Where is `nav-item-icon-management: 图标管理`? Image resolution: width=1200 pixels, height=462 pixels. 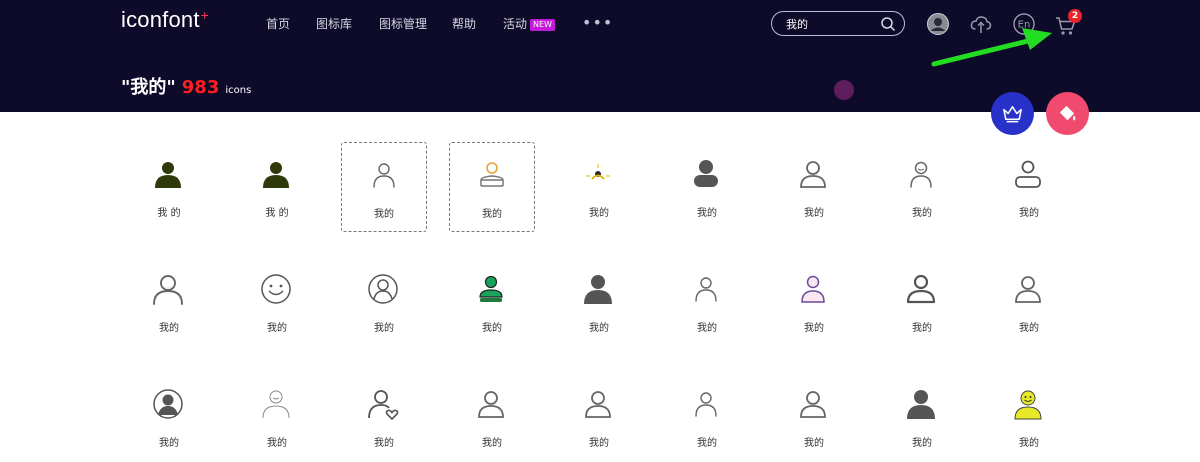
nav-item-icon-management: 图标管理 is located at coordinates (403, 23).